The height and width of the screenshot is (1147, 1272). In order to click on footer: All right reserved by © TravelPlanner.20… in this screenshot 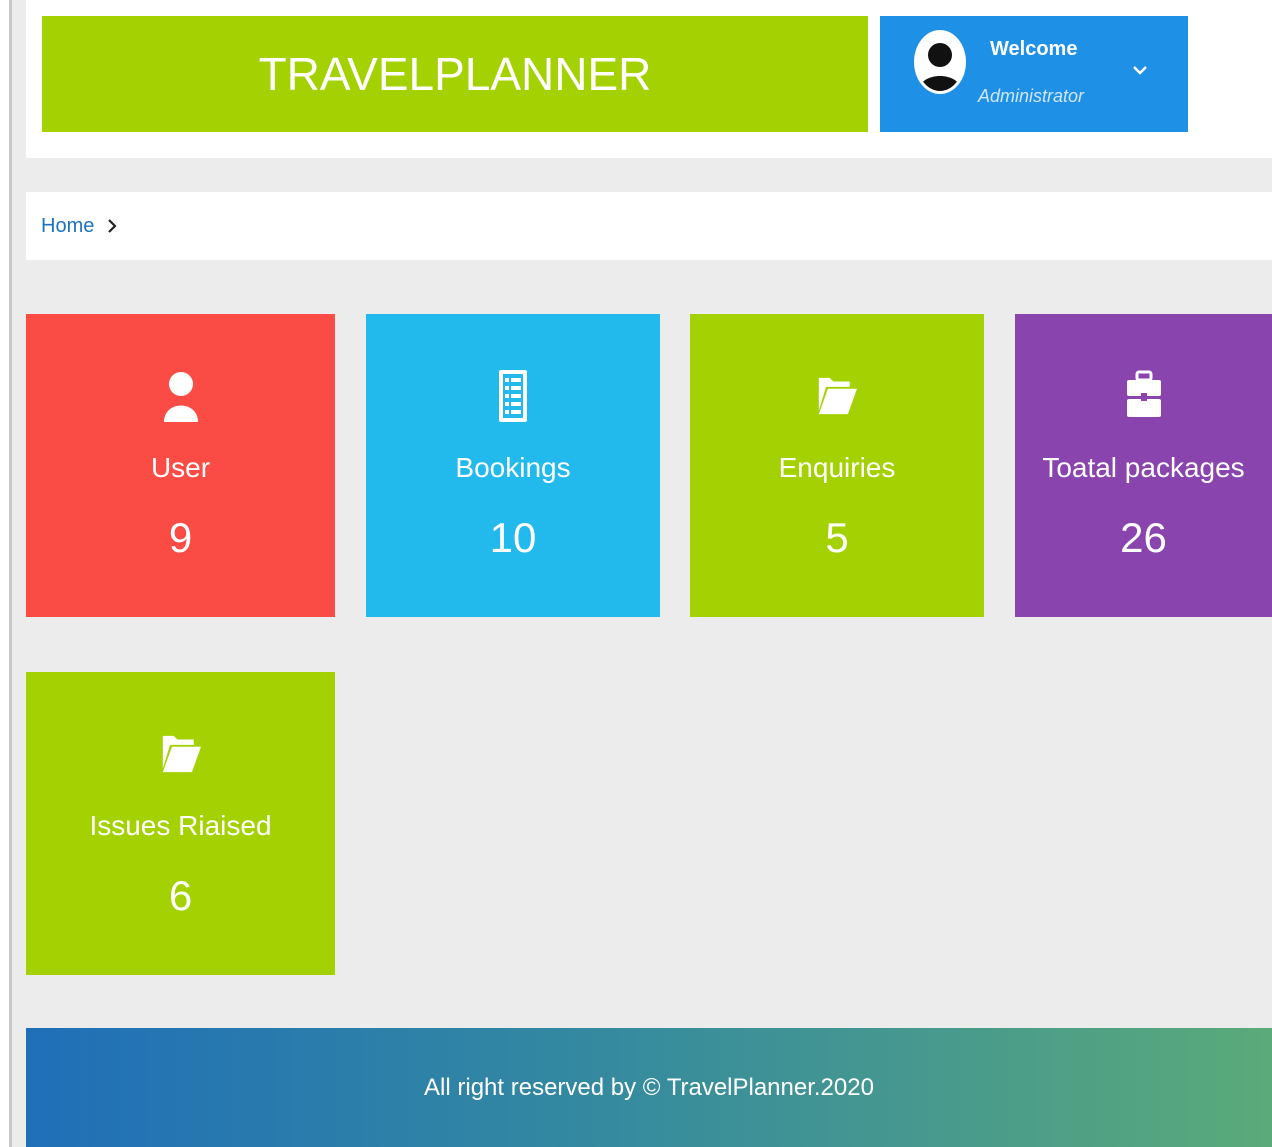, I will do `click(649, 1087)`.